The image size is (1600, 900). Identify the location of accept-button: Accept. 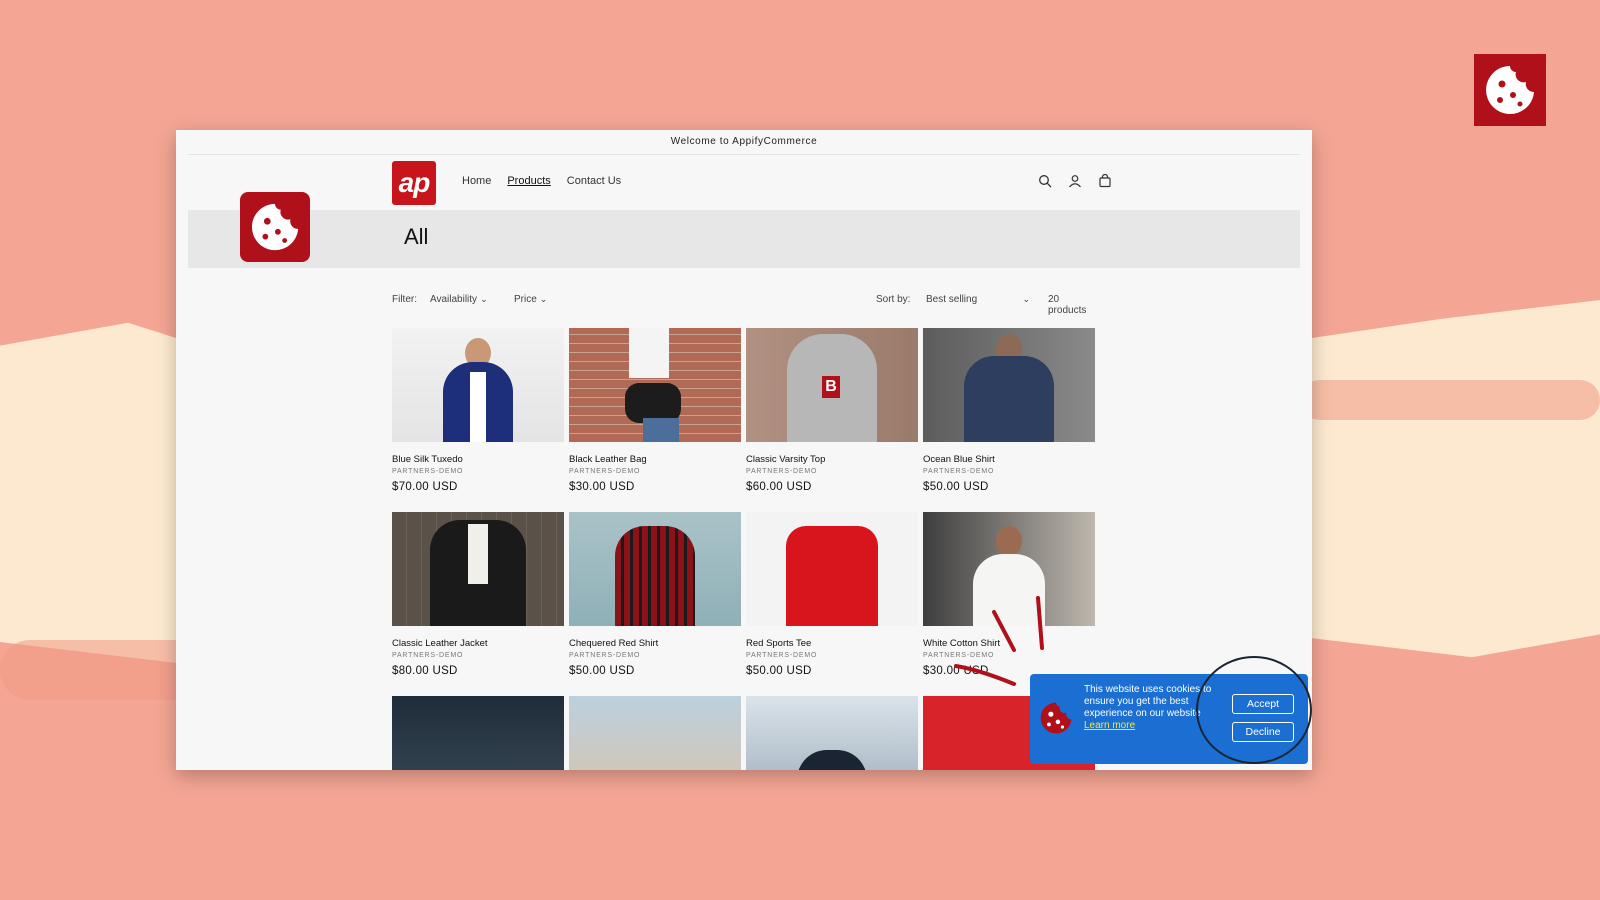
(1263, 704).